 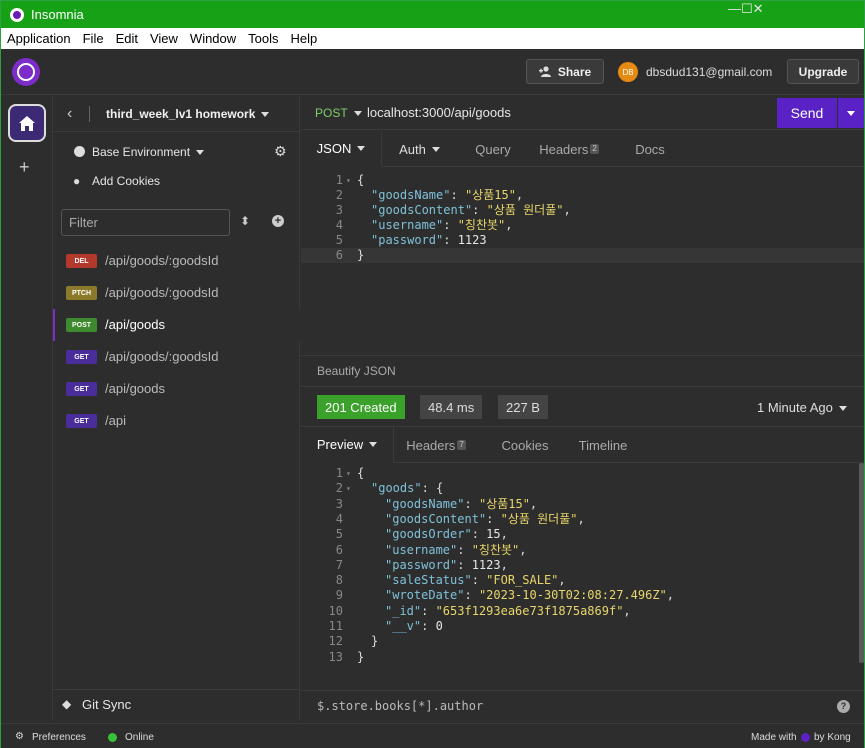 I want to click on code-line: 4 "goodsContent": "상품 원더풀",, so click(x=580, y=519).